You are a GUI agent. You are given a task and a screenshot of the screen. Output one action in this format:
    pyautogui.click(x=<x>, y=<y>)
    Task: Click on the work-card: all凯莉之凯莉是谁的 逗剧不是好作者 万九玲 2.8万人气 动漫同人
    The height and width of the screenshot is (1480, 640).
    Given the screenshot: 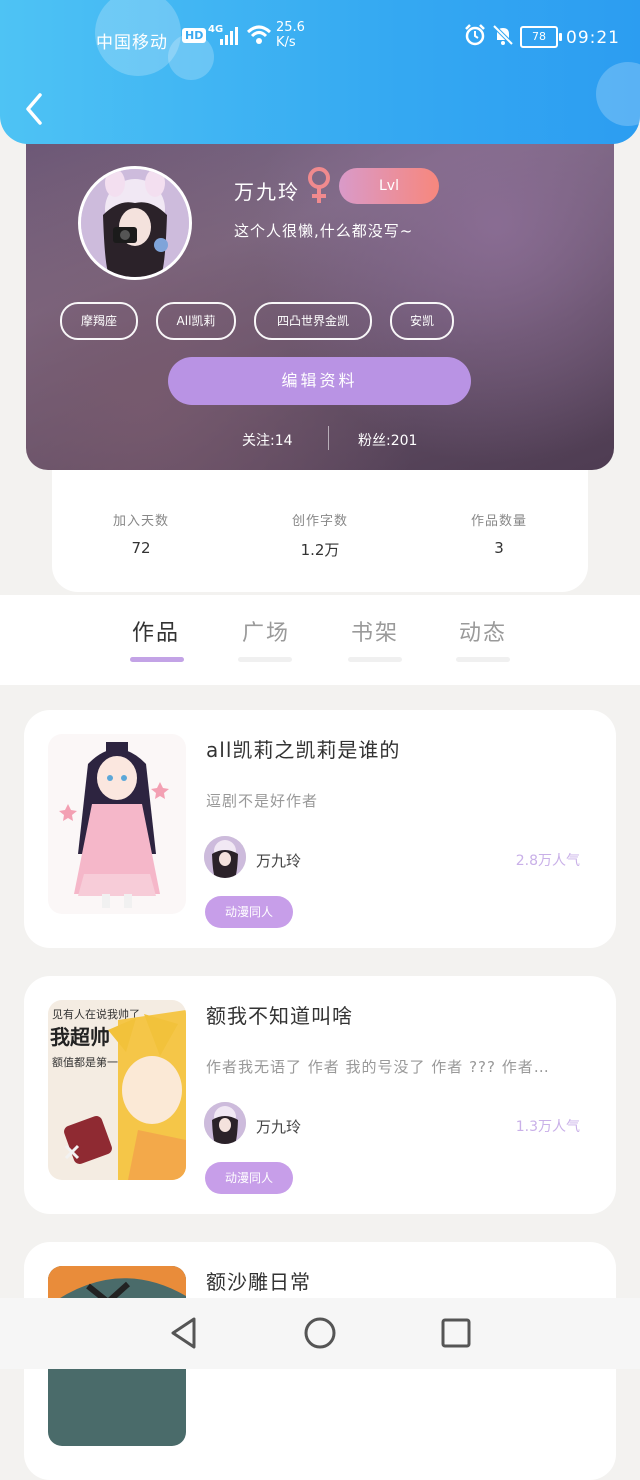 What is the action you would take?
    pyautogui.click(x=320, y=829)
    